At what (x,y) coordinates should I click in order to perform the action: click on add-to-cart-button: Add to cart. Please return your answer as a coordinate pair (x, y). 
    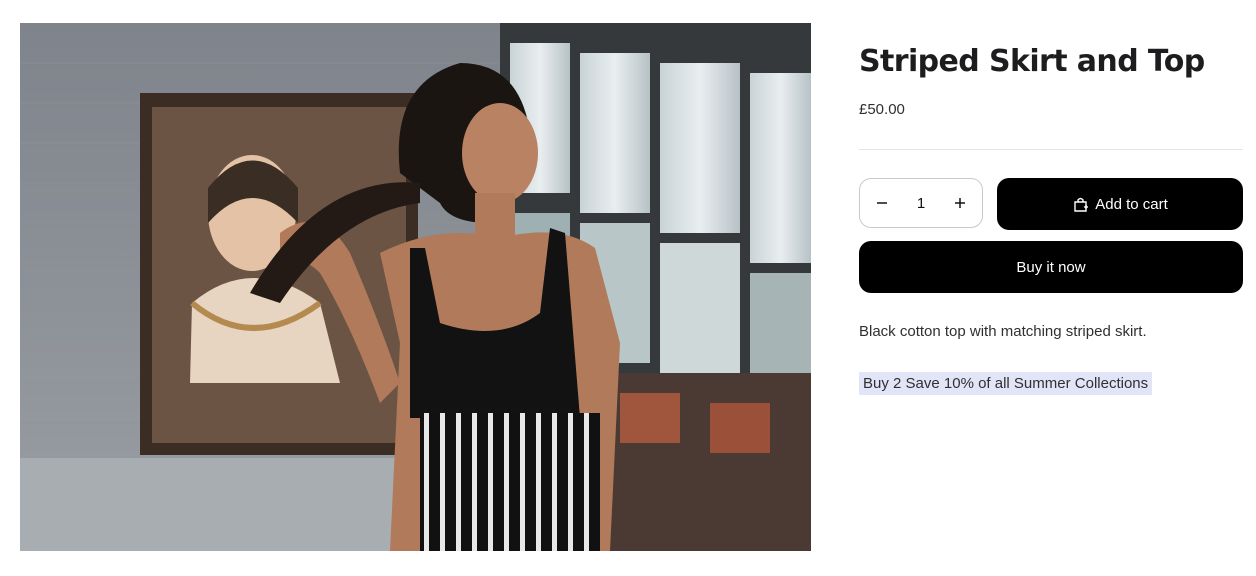
    Looking at the image, I should click on (1120, 204).